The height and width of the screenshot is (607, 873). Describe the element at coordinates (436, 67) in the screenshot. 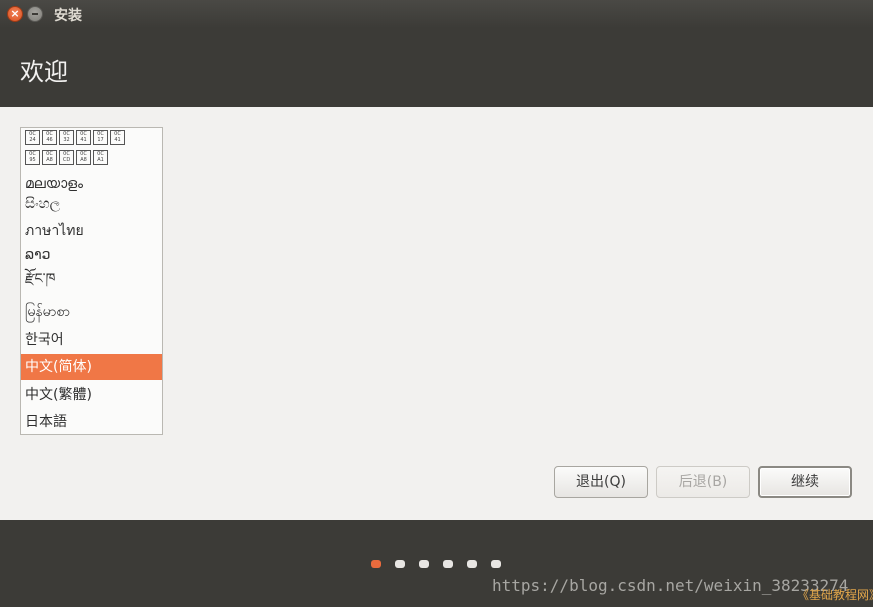

I see `page-header: 欢迎` at that location.